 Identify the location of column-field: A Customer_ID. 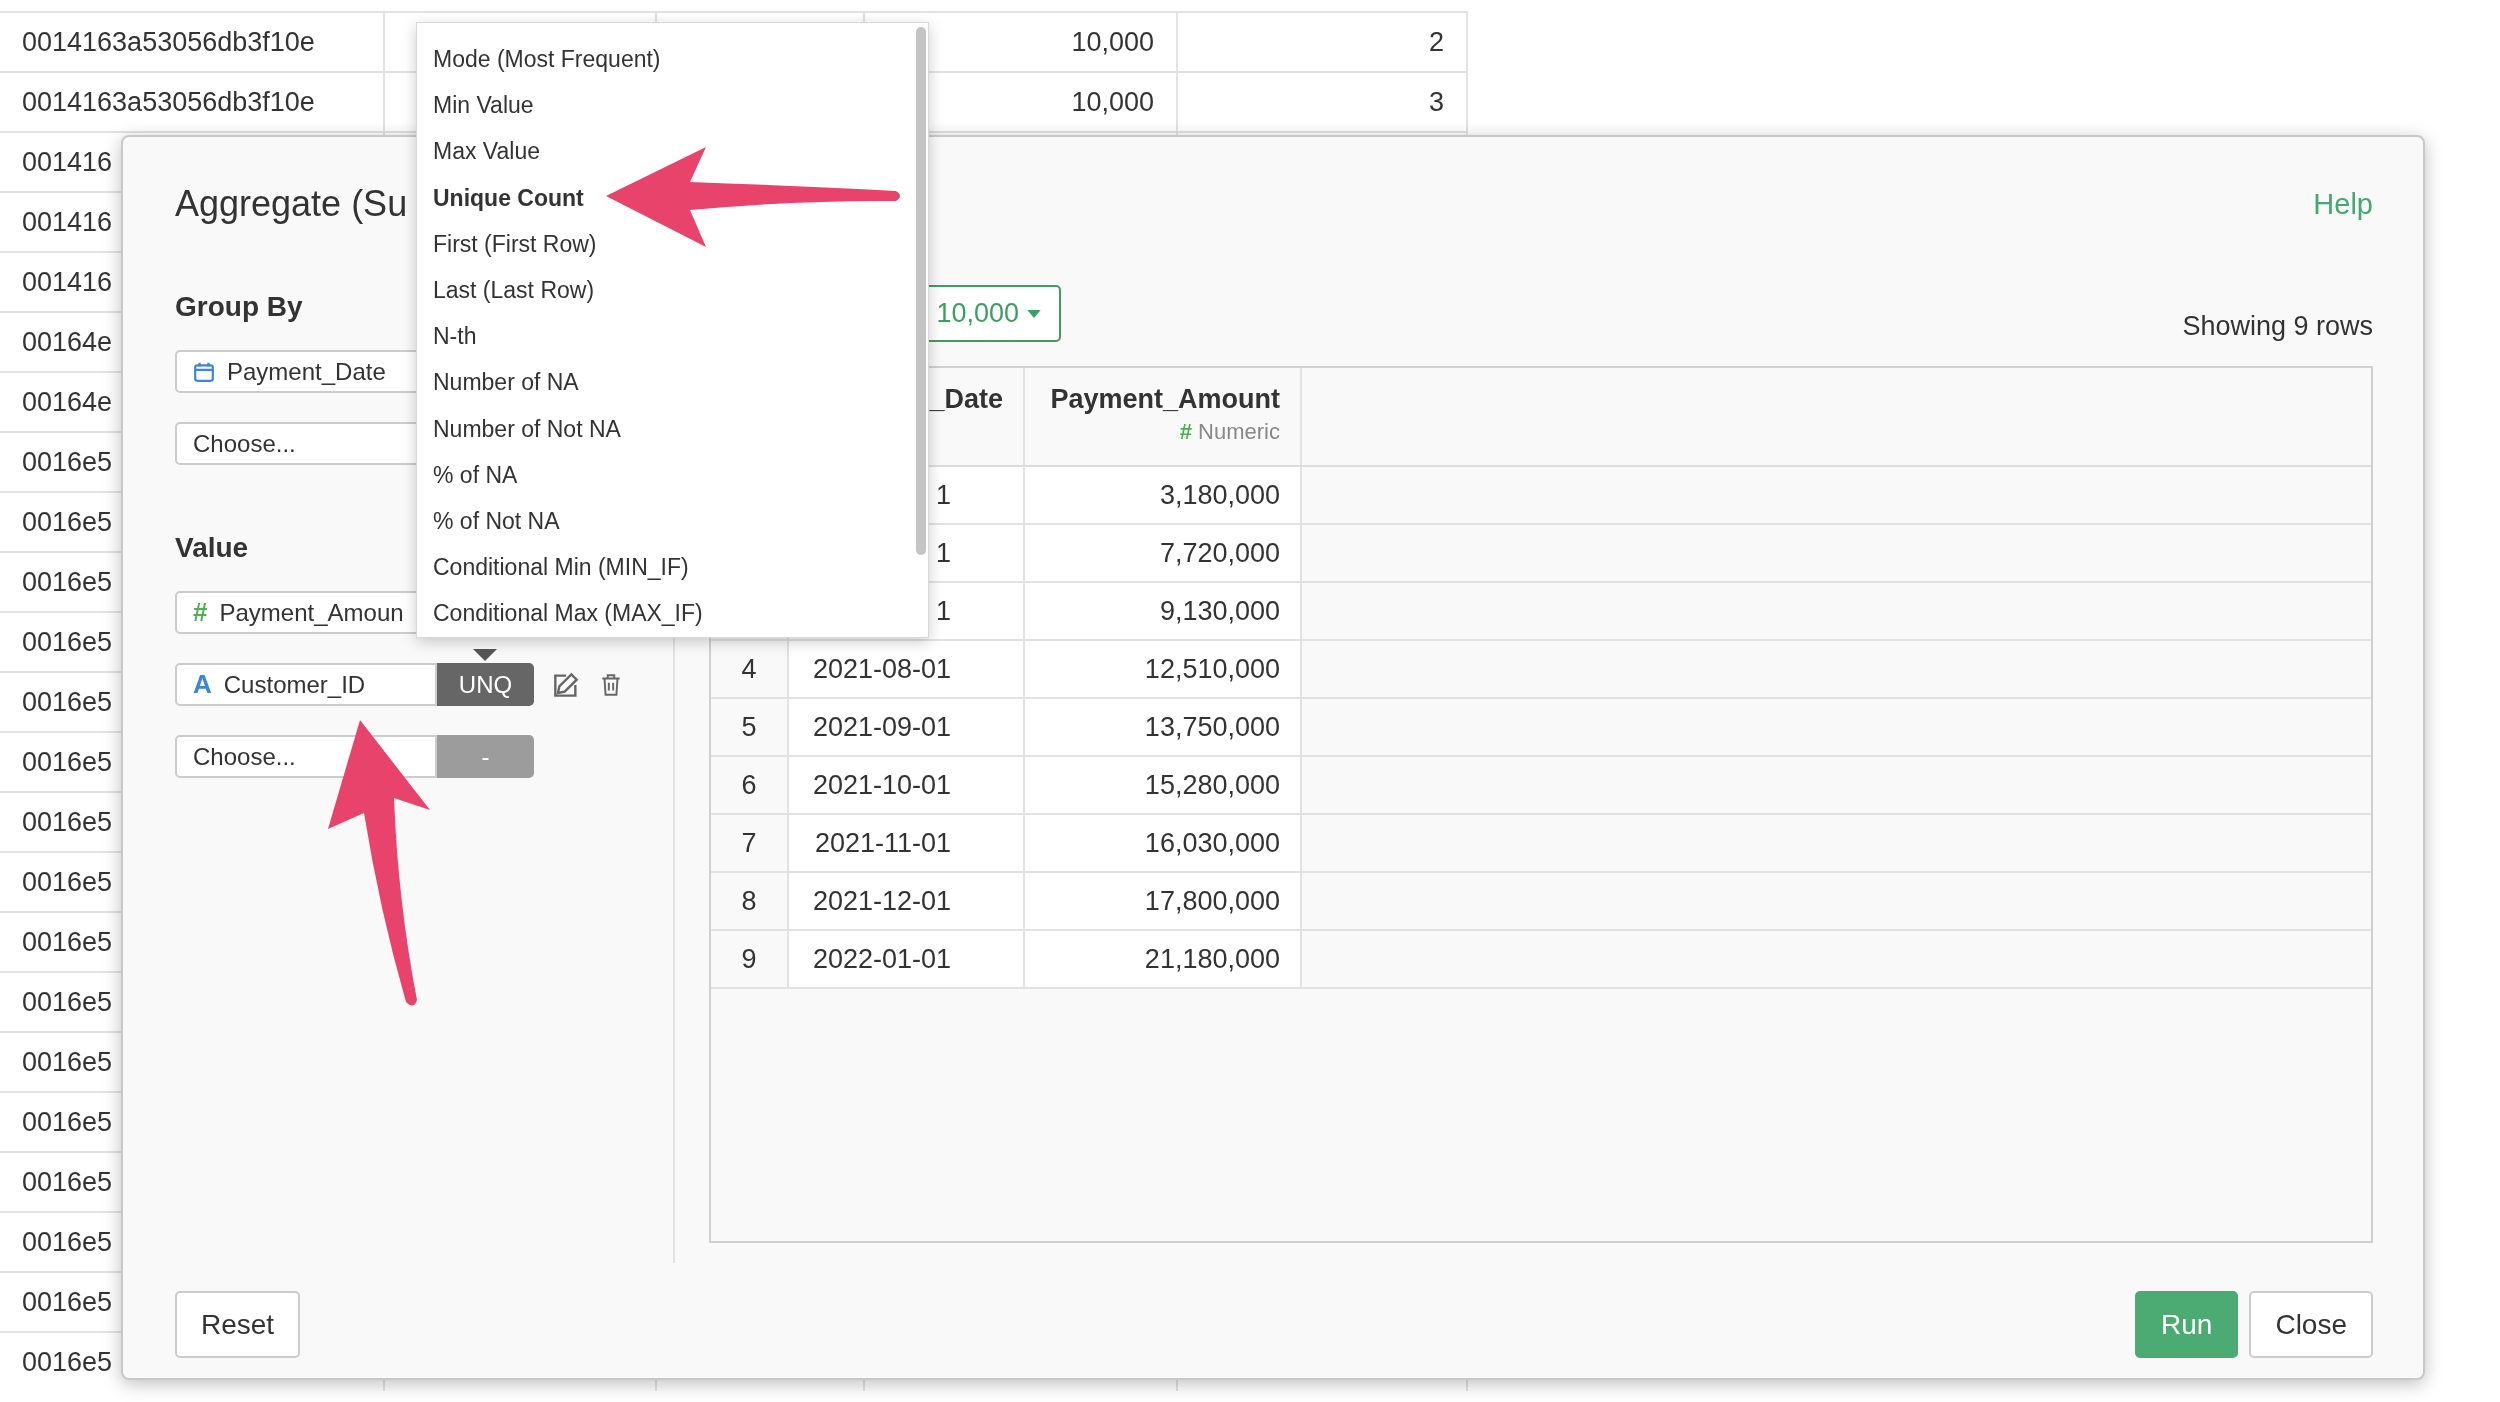
(306, 684).